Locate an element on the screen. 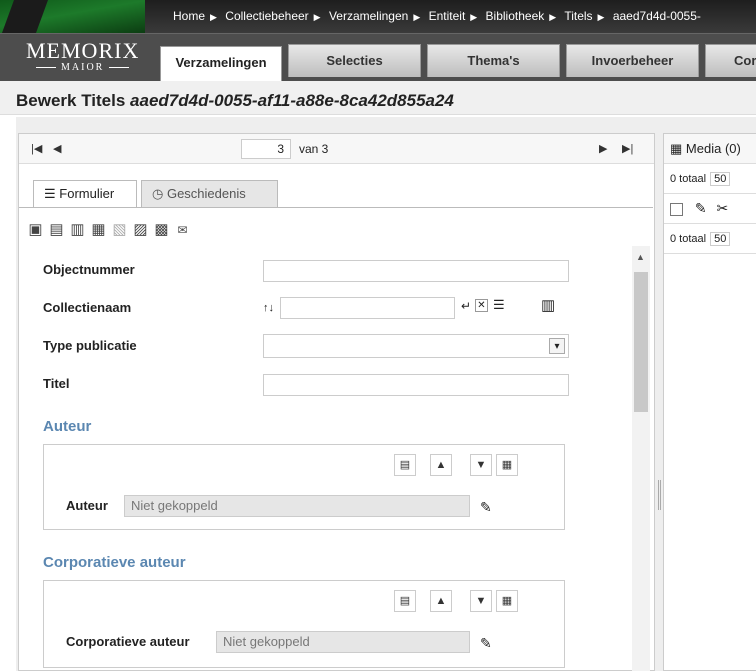 This screenshot has width=756, height=672. logo-text: MEMORIX is located at coordinates (83, 50).